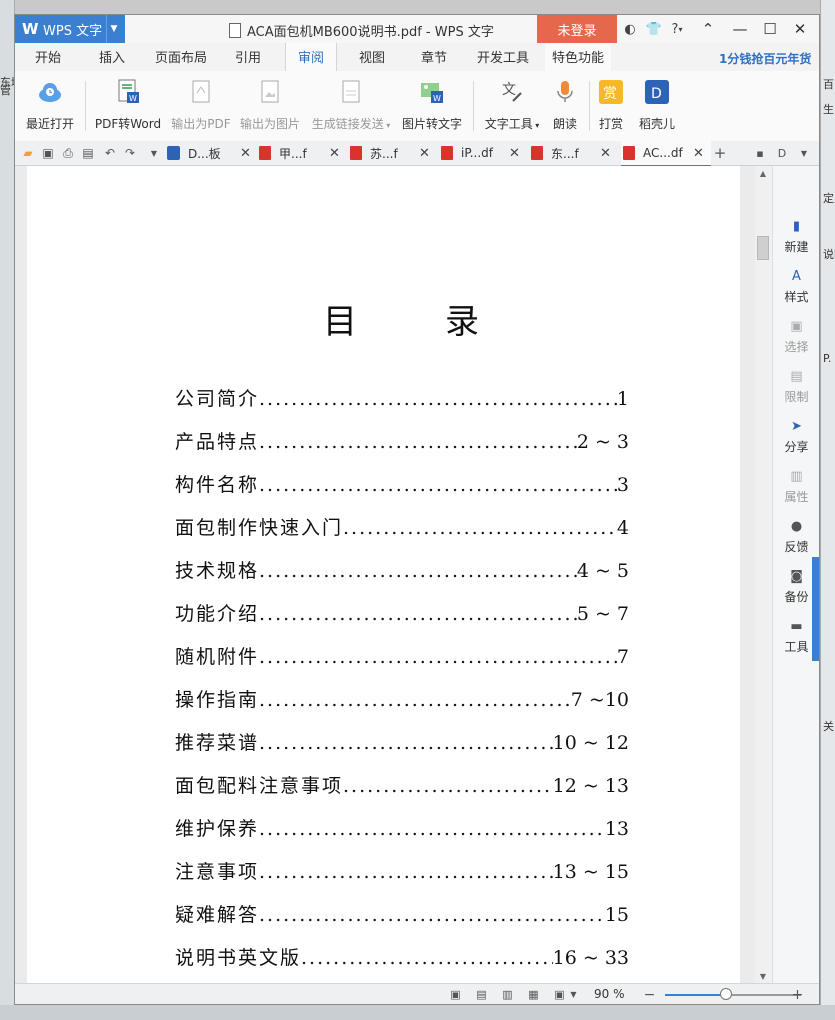 This screenshot has height=1020, width=835. I want to click on side-share-button: ➤ 分享, so click(796, 436).